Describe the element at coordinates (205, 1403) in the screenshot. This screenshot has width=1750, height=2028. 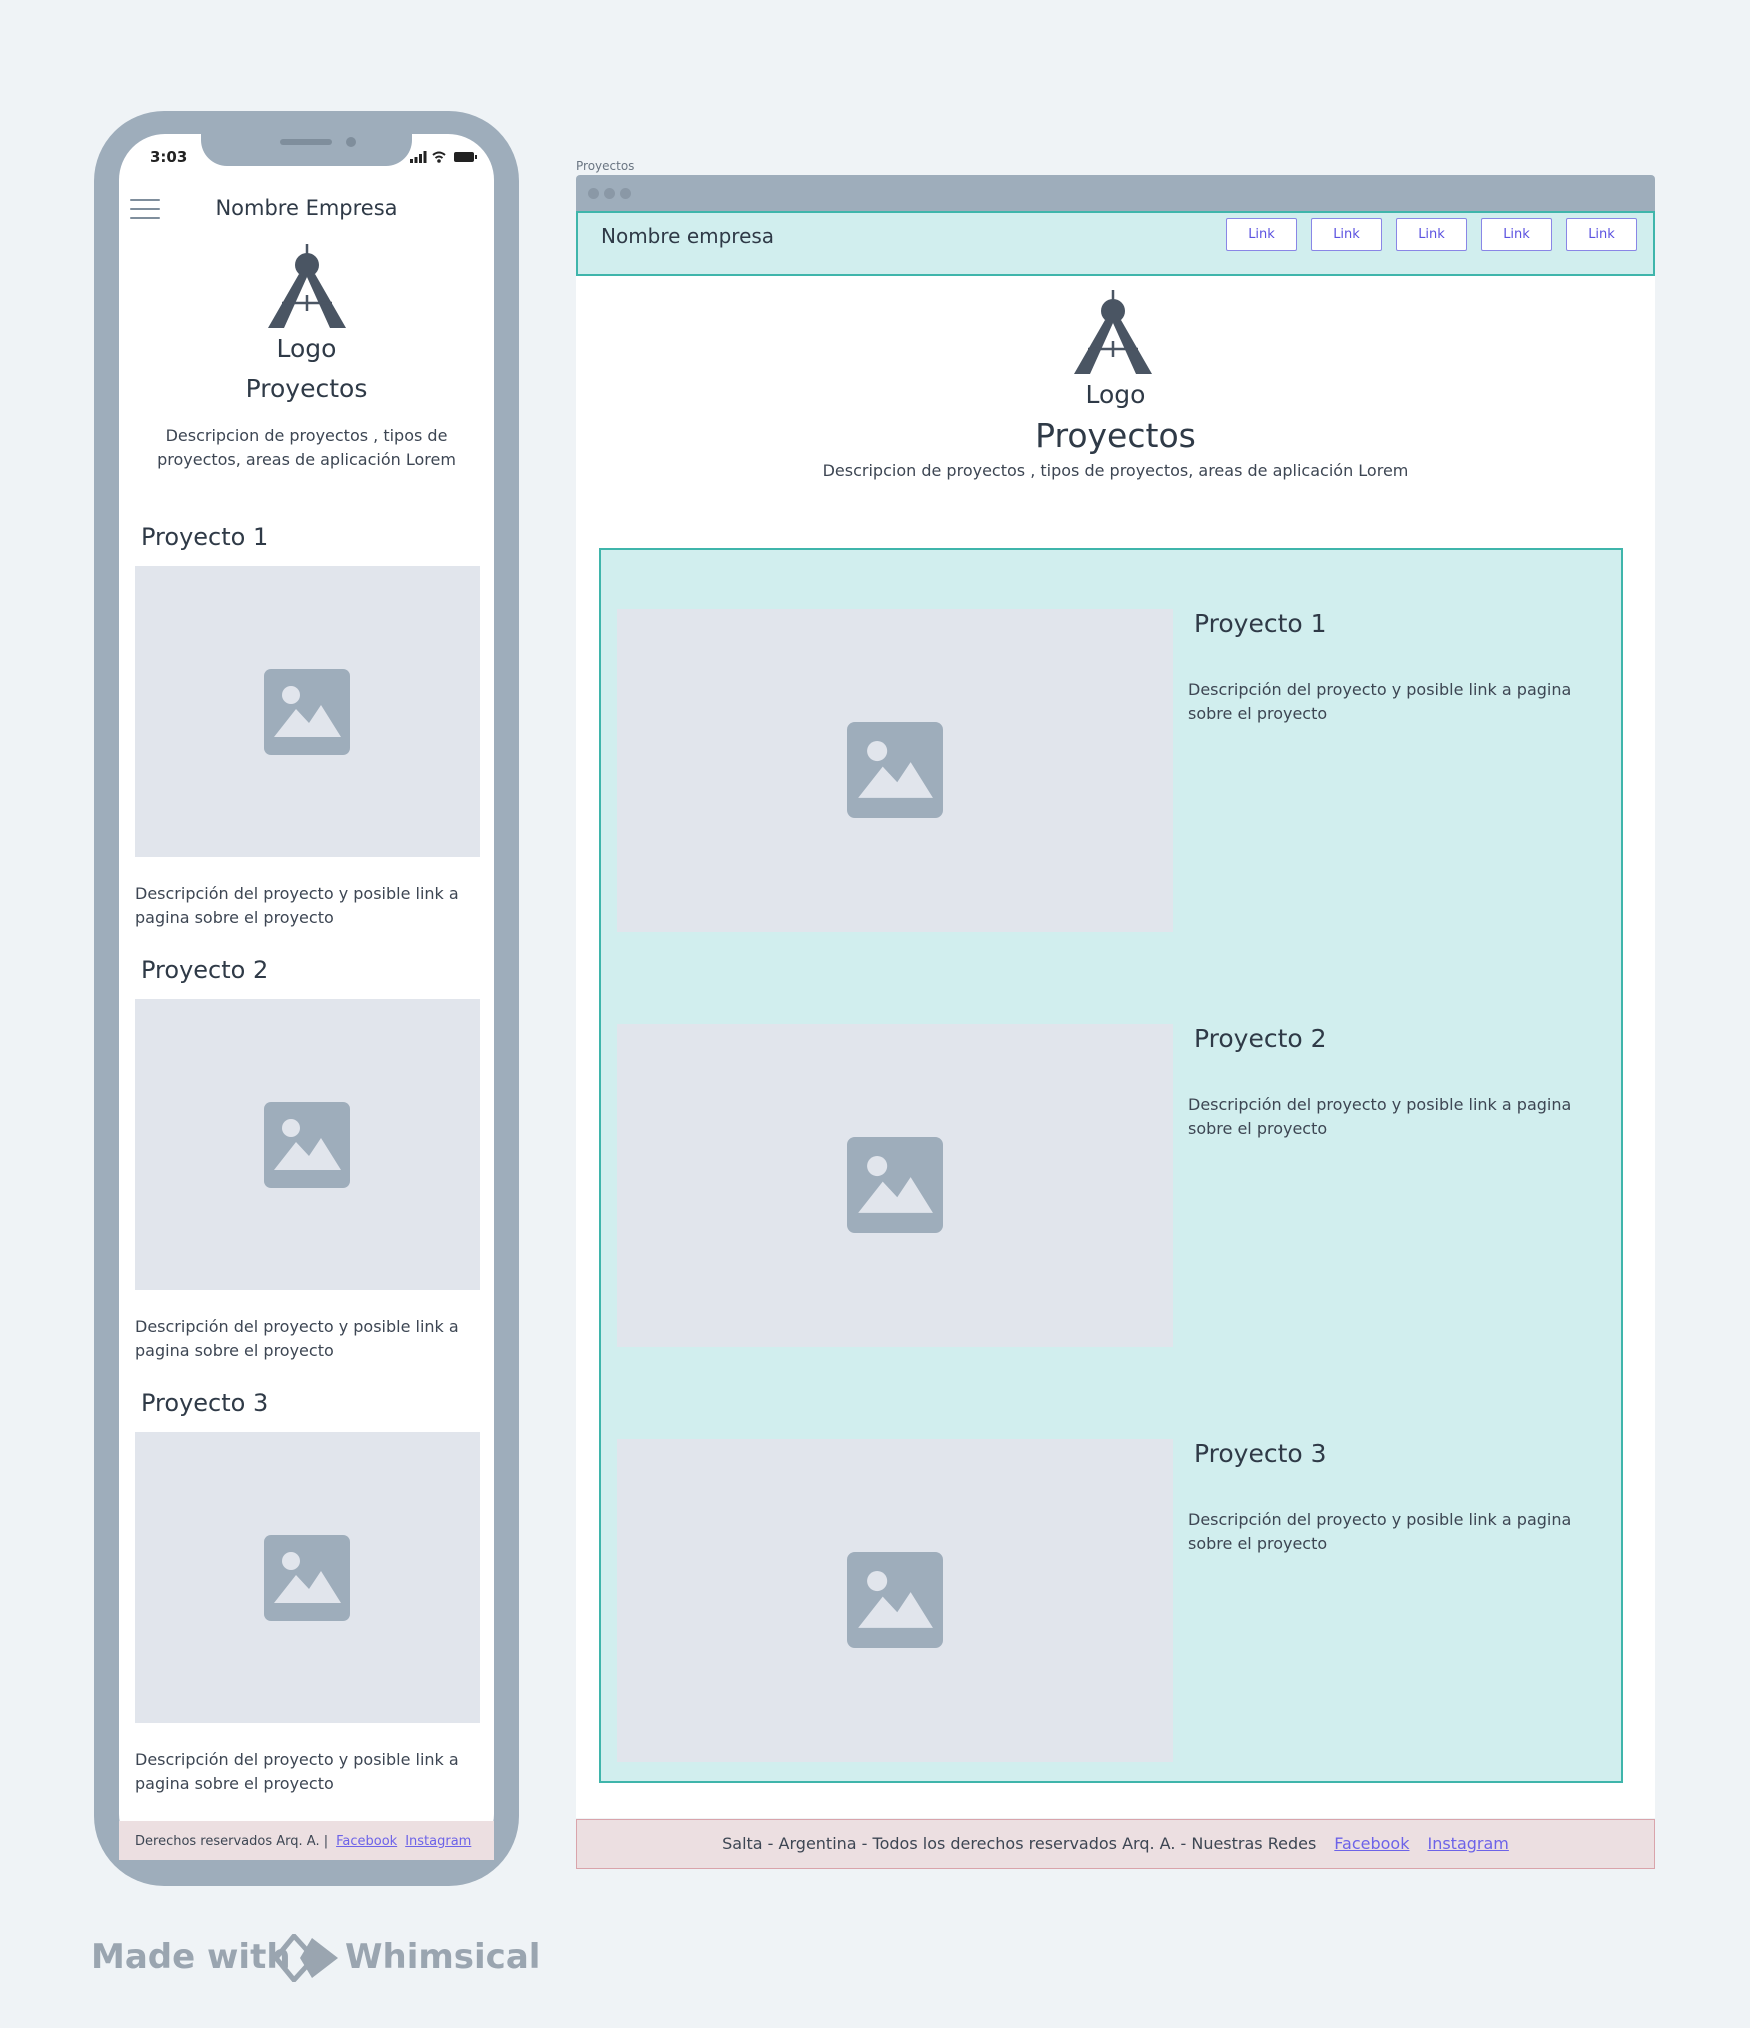
I see `mobile-project-title: Proyecto 3` at that location.